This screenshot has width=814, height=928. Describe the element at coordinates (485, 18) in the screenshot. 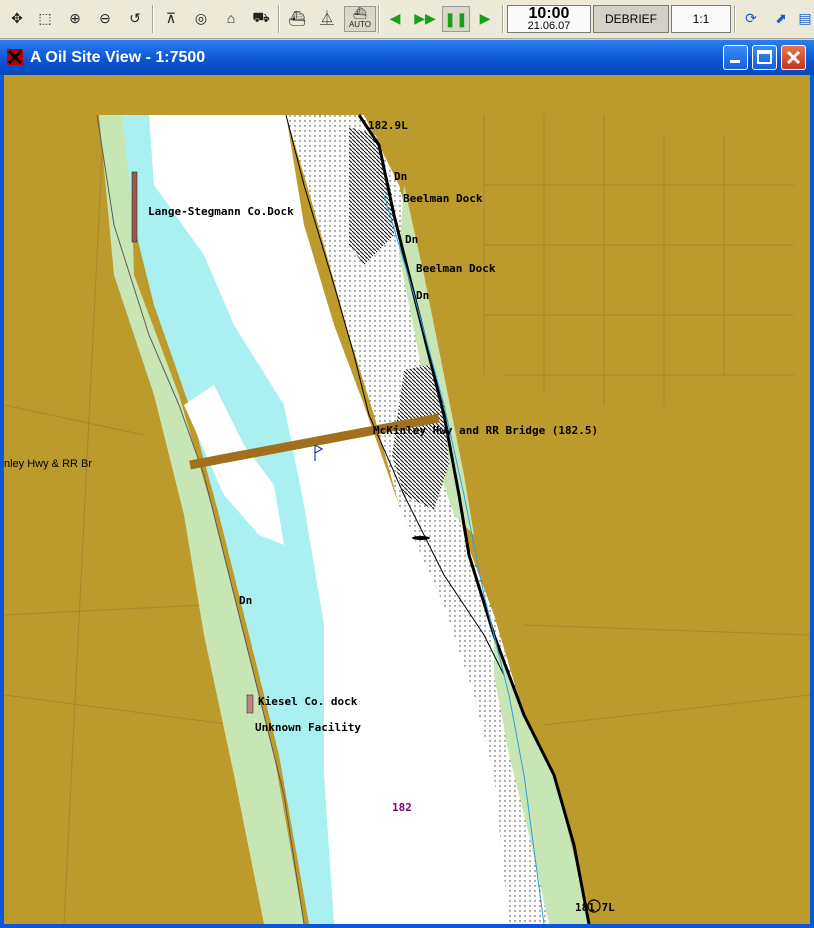

I see `play-icon: ▶` at that location.